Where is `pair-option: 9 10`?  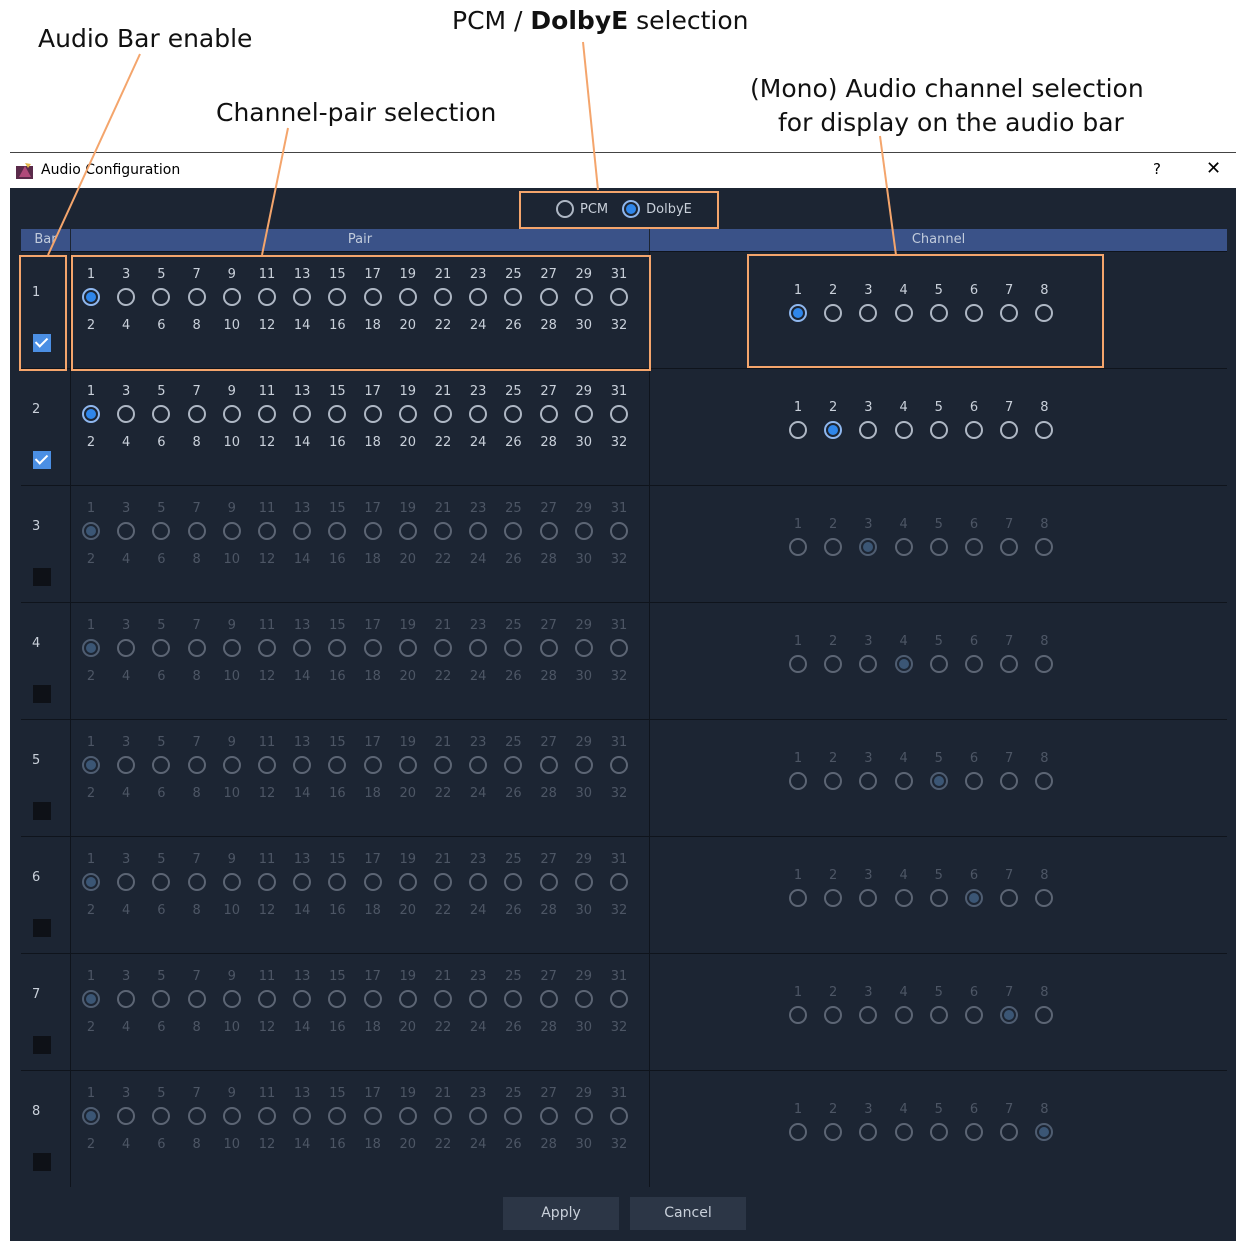 pair-option: 9 10 is located at coordinates (232, 885).